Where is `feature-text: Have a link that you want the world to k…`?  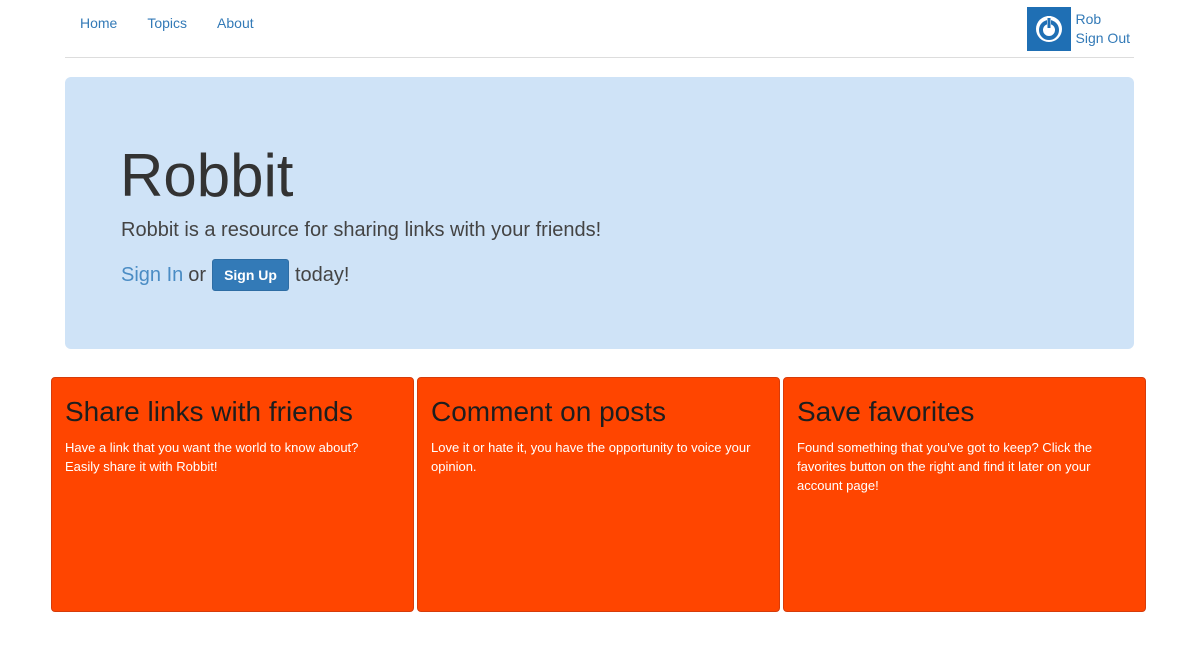 feature-text: Have a link that you want the world to k… is located at coordinates (212, 457).